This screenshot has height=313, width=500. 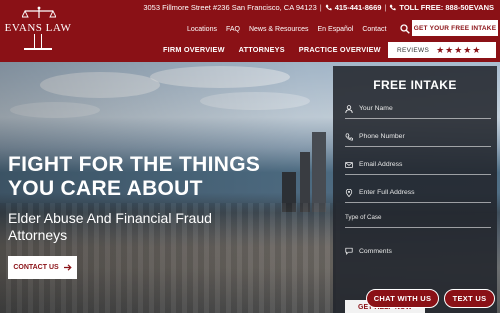 I want to click on nav-contact: Contact, so click(x=374, y=29).